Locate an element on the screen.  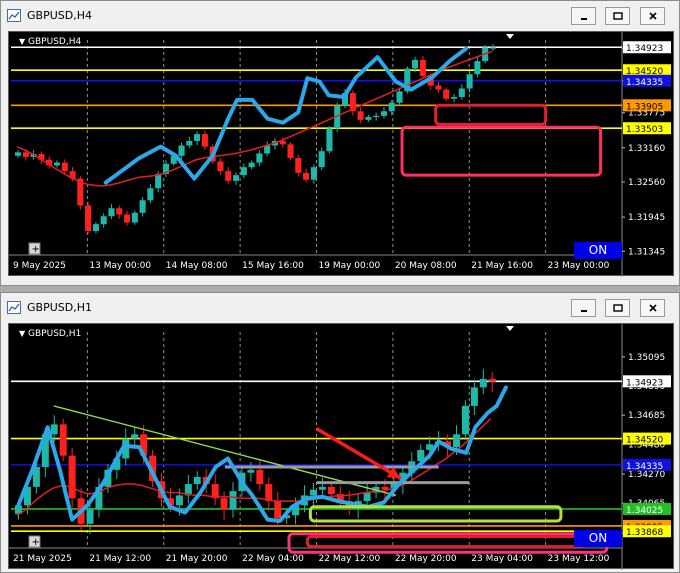
price-tag-label: 1.34520 is located at coordinates (644, 441).